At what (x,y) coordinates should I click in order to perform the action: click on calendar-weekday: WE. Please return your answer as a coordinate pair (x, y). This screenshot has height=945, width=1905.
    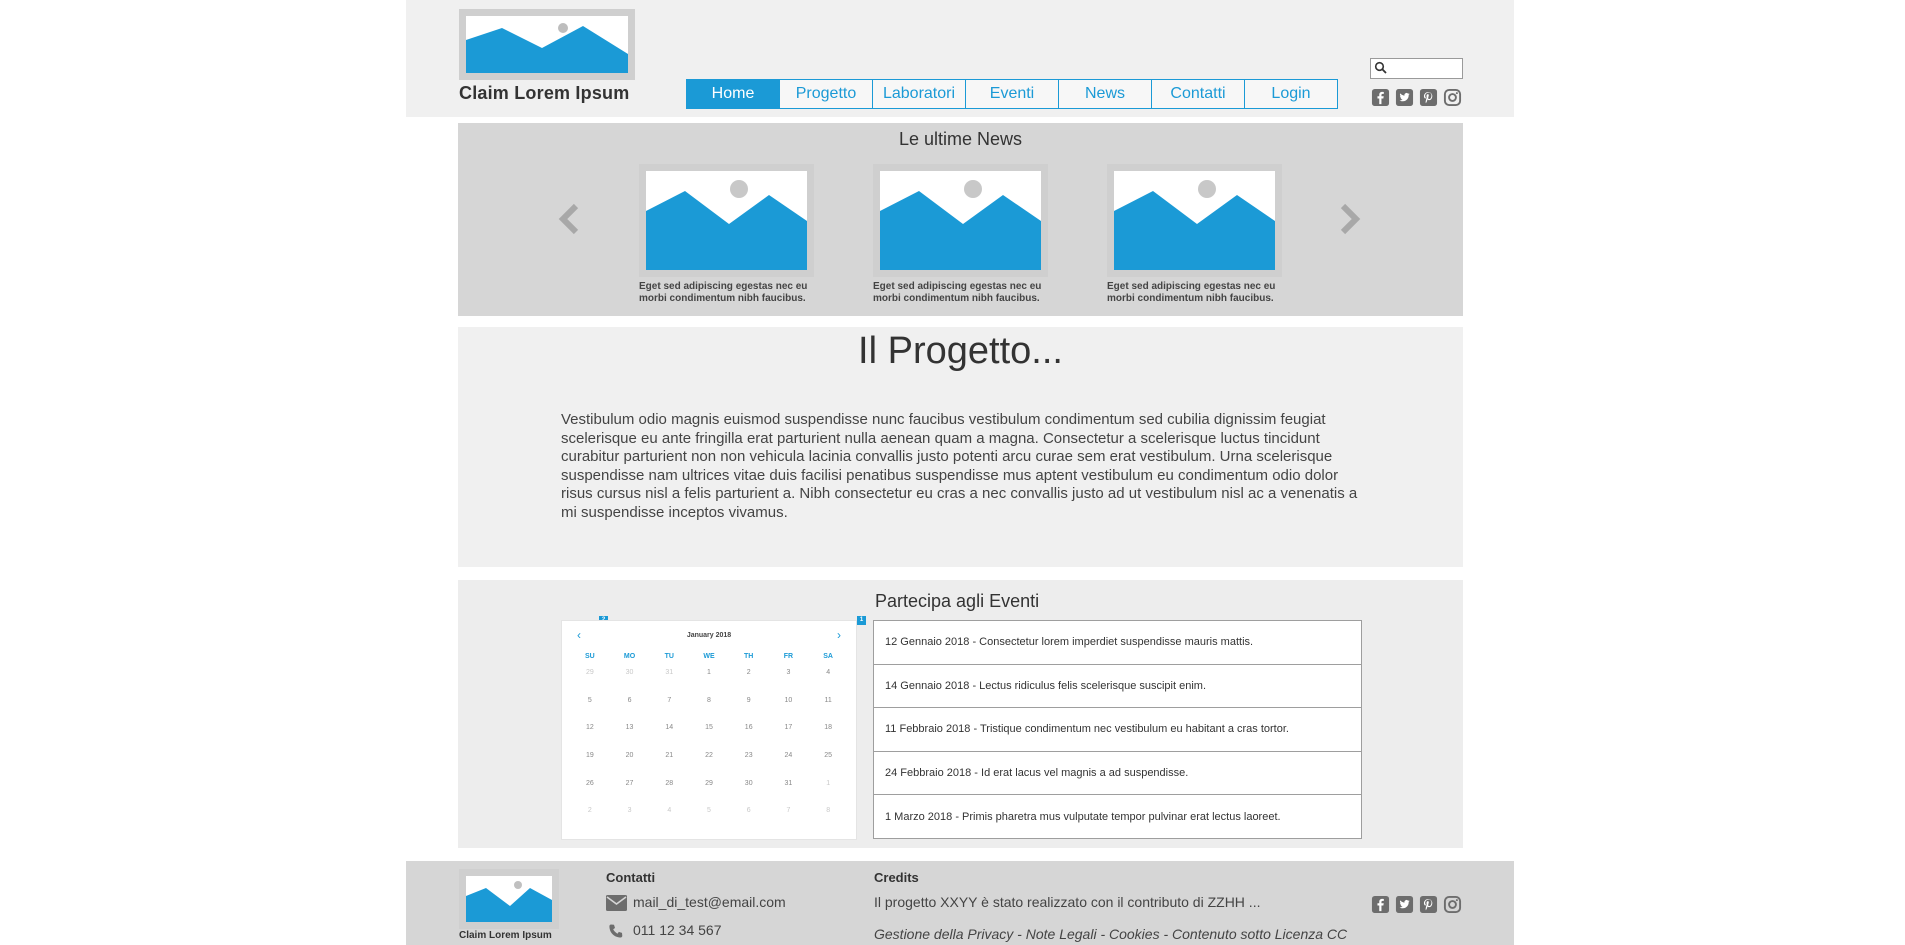
    Looking at the image, I should click on (709, 656).